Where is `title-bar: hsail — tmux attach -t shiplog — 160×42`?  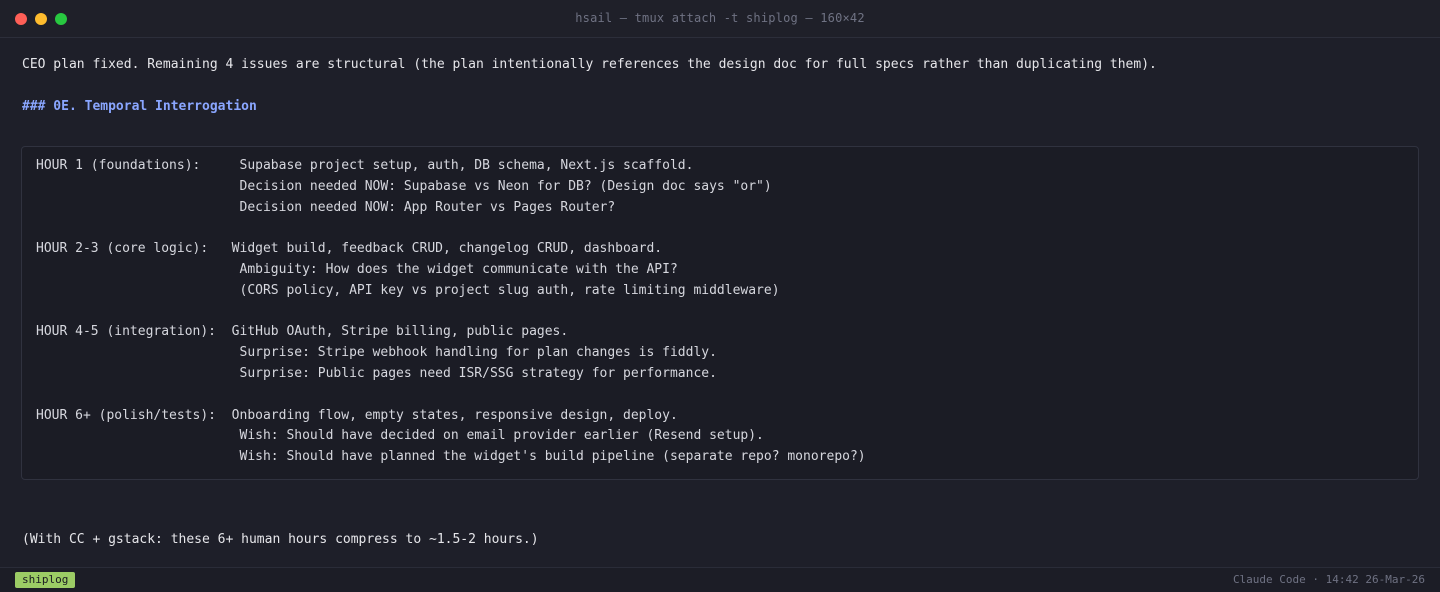
title-bar: hsail — tmux attach -t shiplog — 160×42 is located at coordinates (720, 19).